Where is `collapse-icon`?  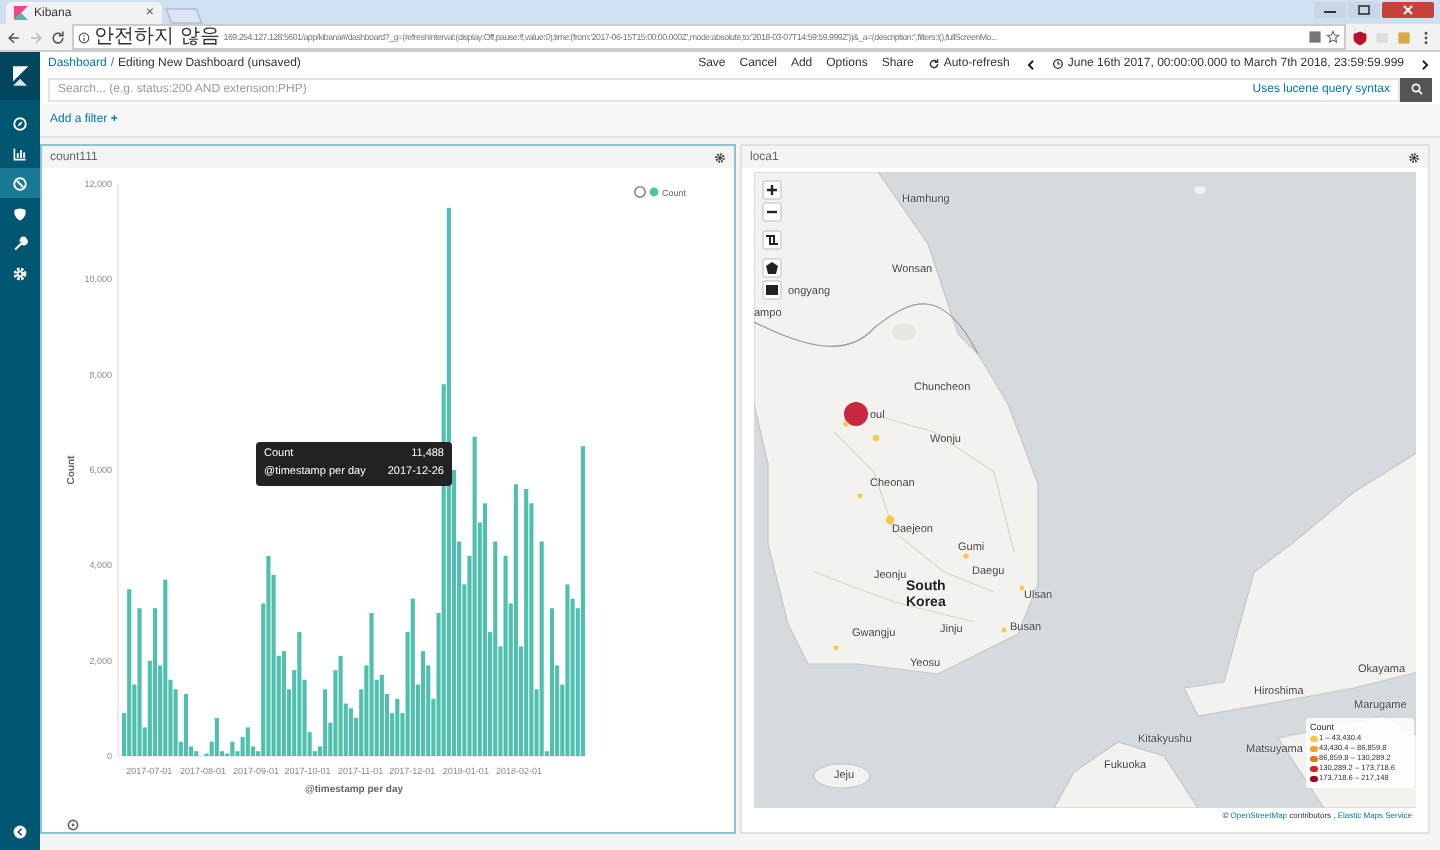 collapse-icon is located at coordinates (20, 832).